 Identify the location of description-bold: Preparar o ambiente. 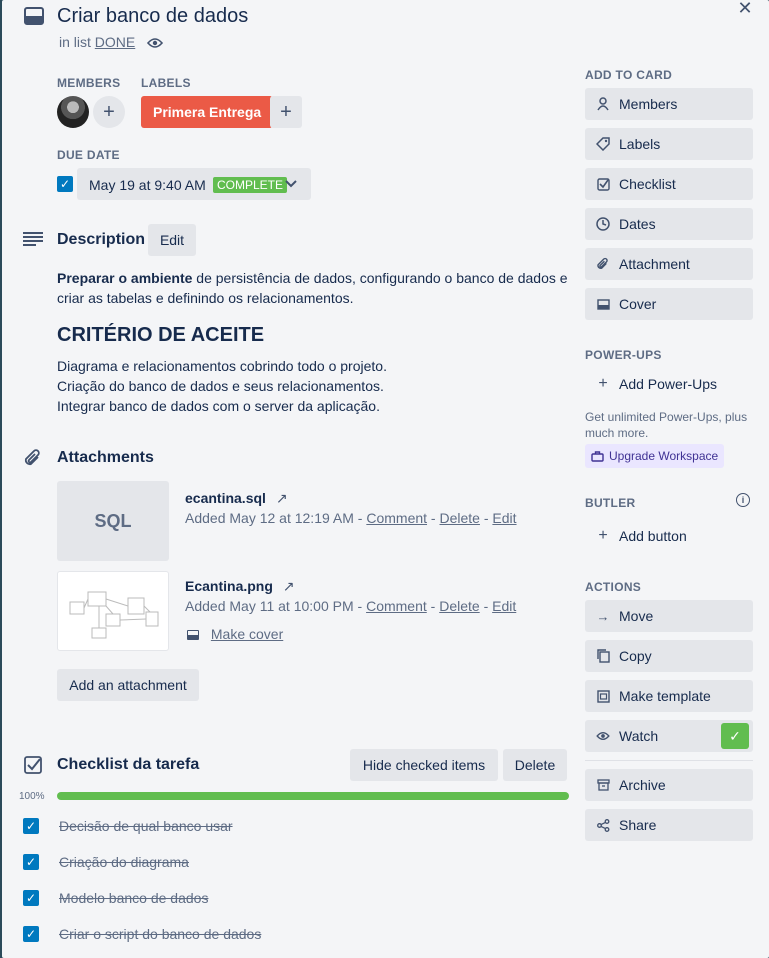
(125, 278).